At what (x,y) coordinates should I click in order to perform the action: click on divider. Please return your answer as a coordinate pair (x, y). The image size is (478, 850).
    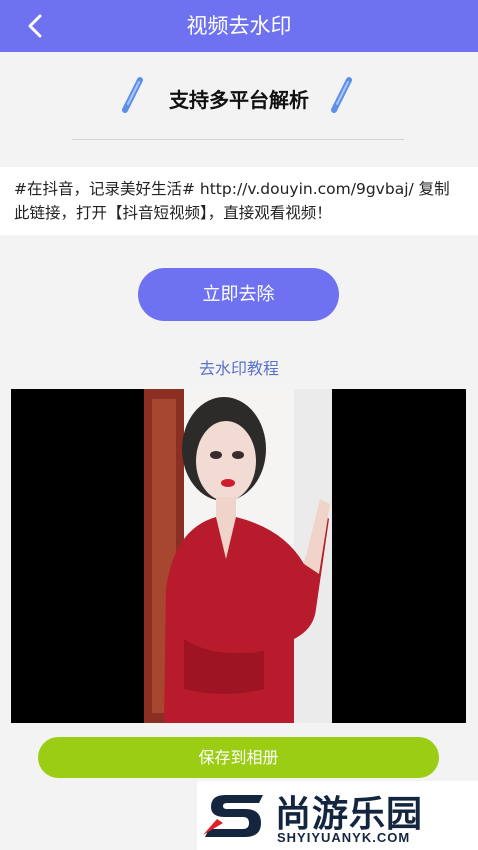
    Looking at the image, I should click on (238, 139).